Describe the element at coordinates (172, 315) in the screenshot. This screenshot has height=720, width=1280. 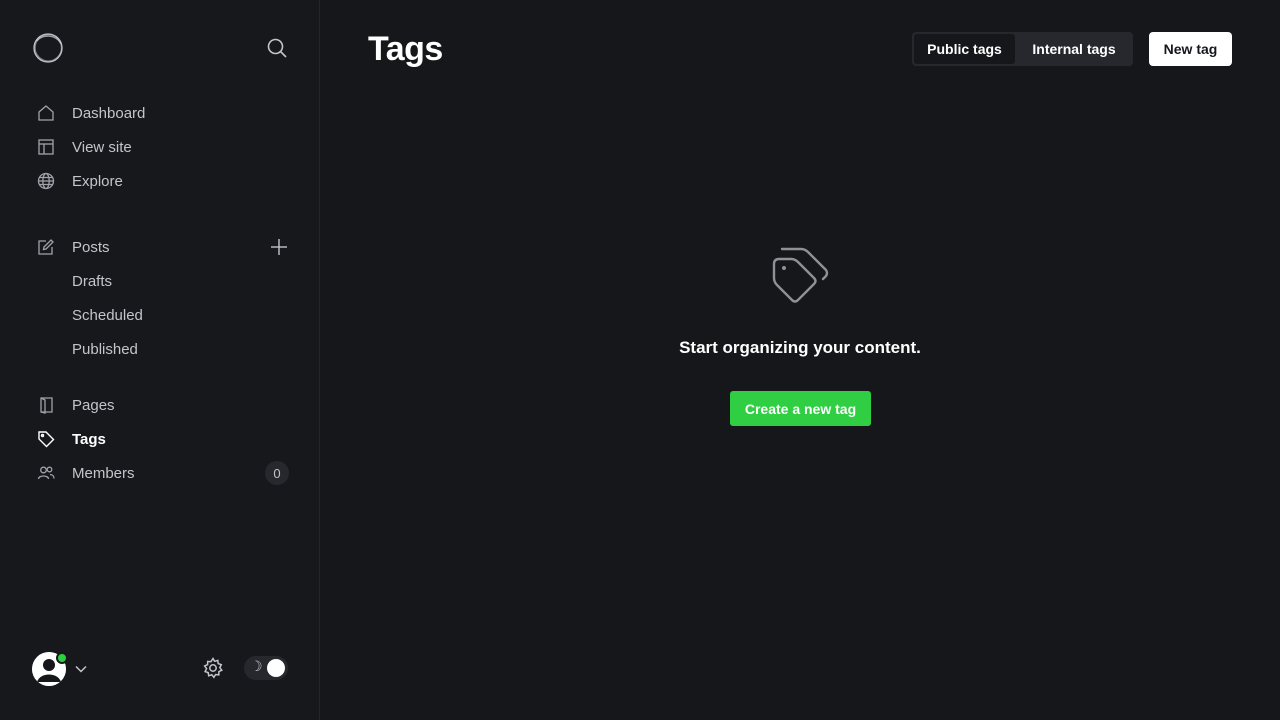
I see `nav-item-scheduled: Scheduled` at that location.